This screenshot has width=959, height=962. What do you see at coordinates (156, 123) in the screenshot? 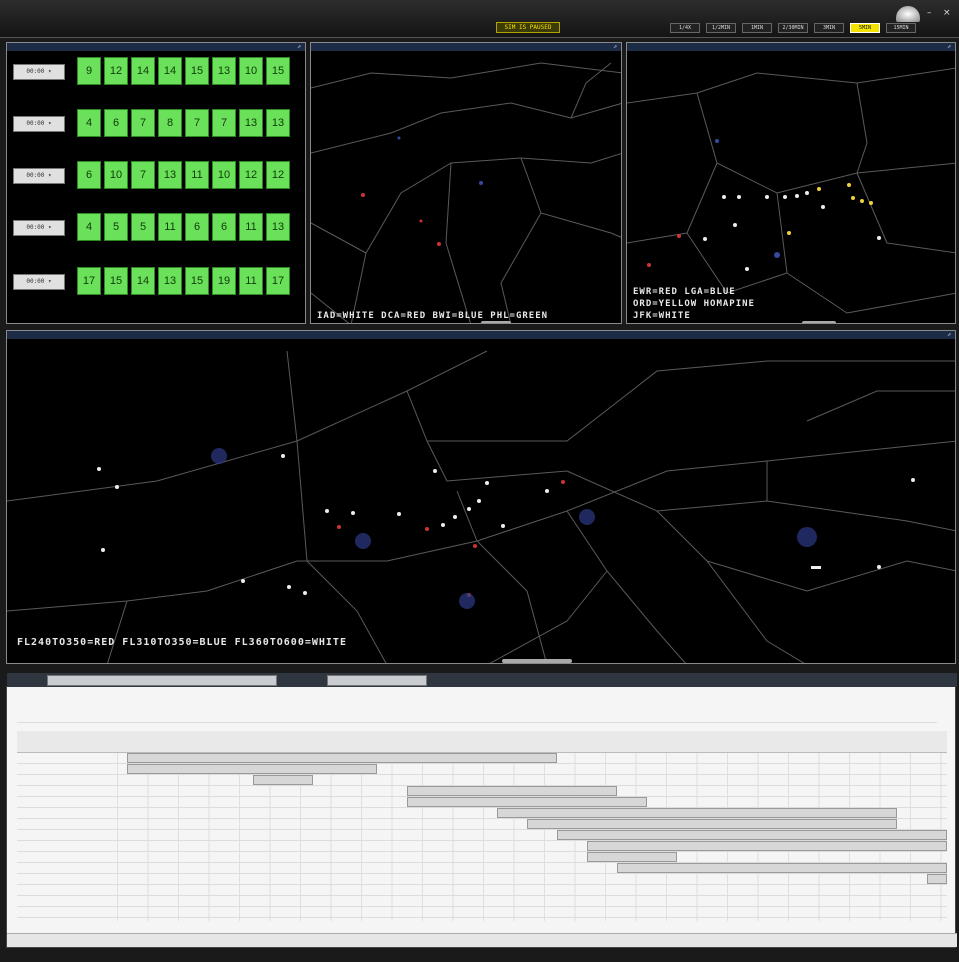
I see `grid-row: 00:00 ▾ 4 6 7 8 7 7 13 13` at bounding box center [156, 123].